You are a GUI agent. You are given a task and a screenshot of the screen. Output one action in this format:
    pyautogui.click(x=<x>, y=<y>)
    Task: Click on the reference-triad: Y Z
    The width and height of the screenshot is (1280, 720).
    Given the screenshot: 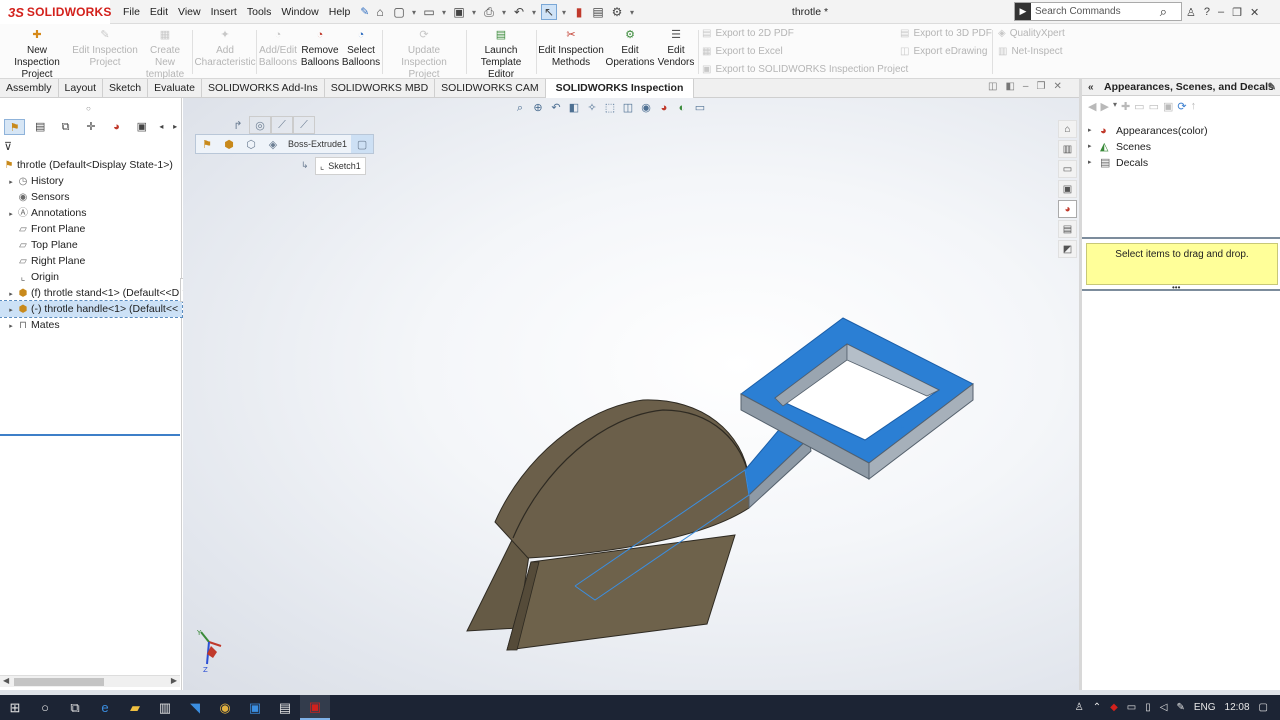 What is the action you would take?
    pyautogui.click(x=211, y=653)
    